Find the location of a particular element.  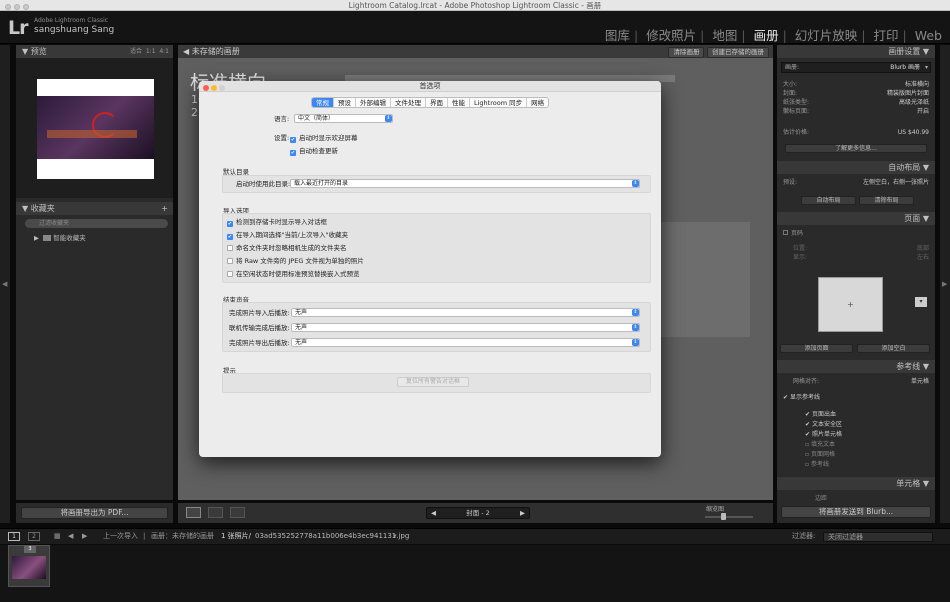

preview-header: ▼ 预览 适合 1:1 4:1 is located at coordinates (94, 51).